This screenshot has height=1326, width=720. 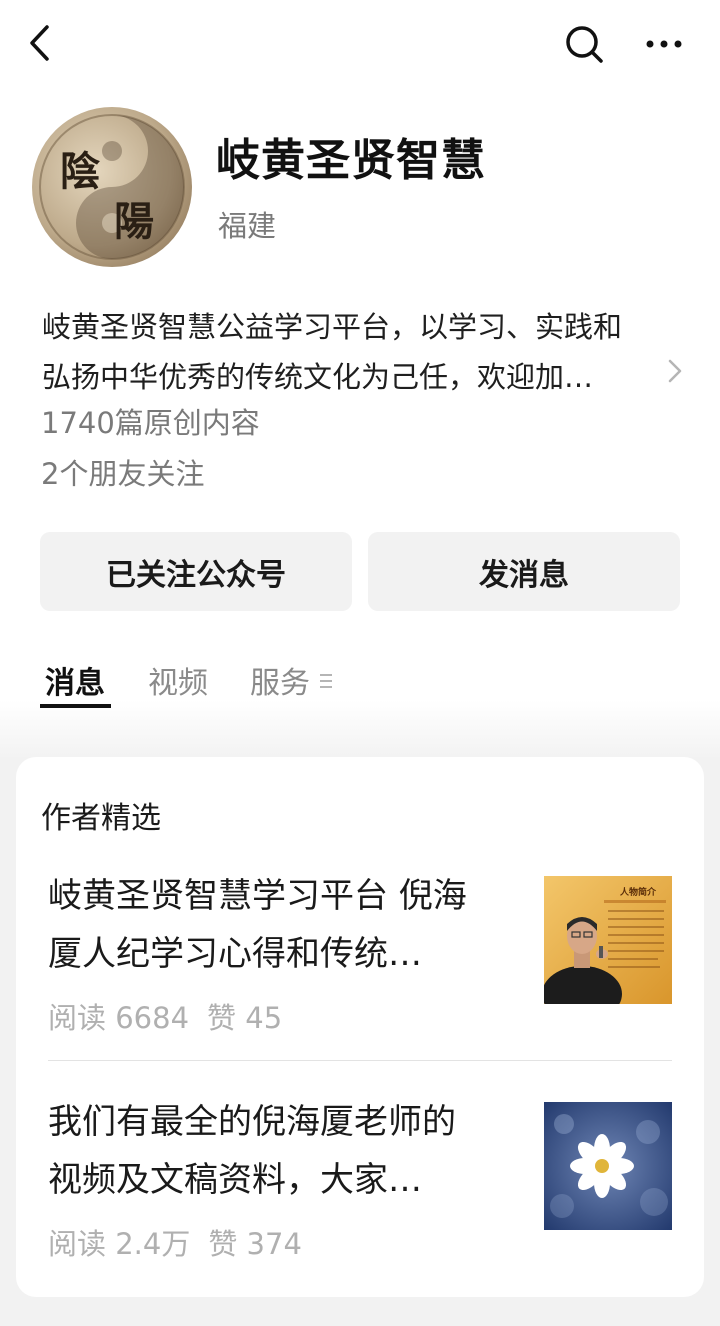 What do you see at coordinates (119, 1244) in the screenshot?
I see `read-count: 阅读 2.4万` at bounding box center [119, 1244].